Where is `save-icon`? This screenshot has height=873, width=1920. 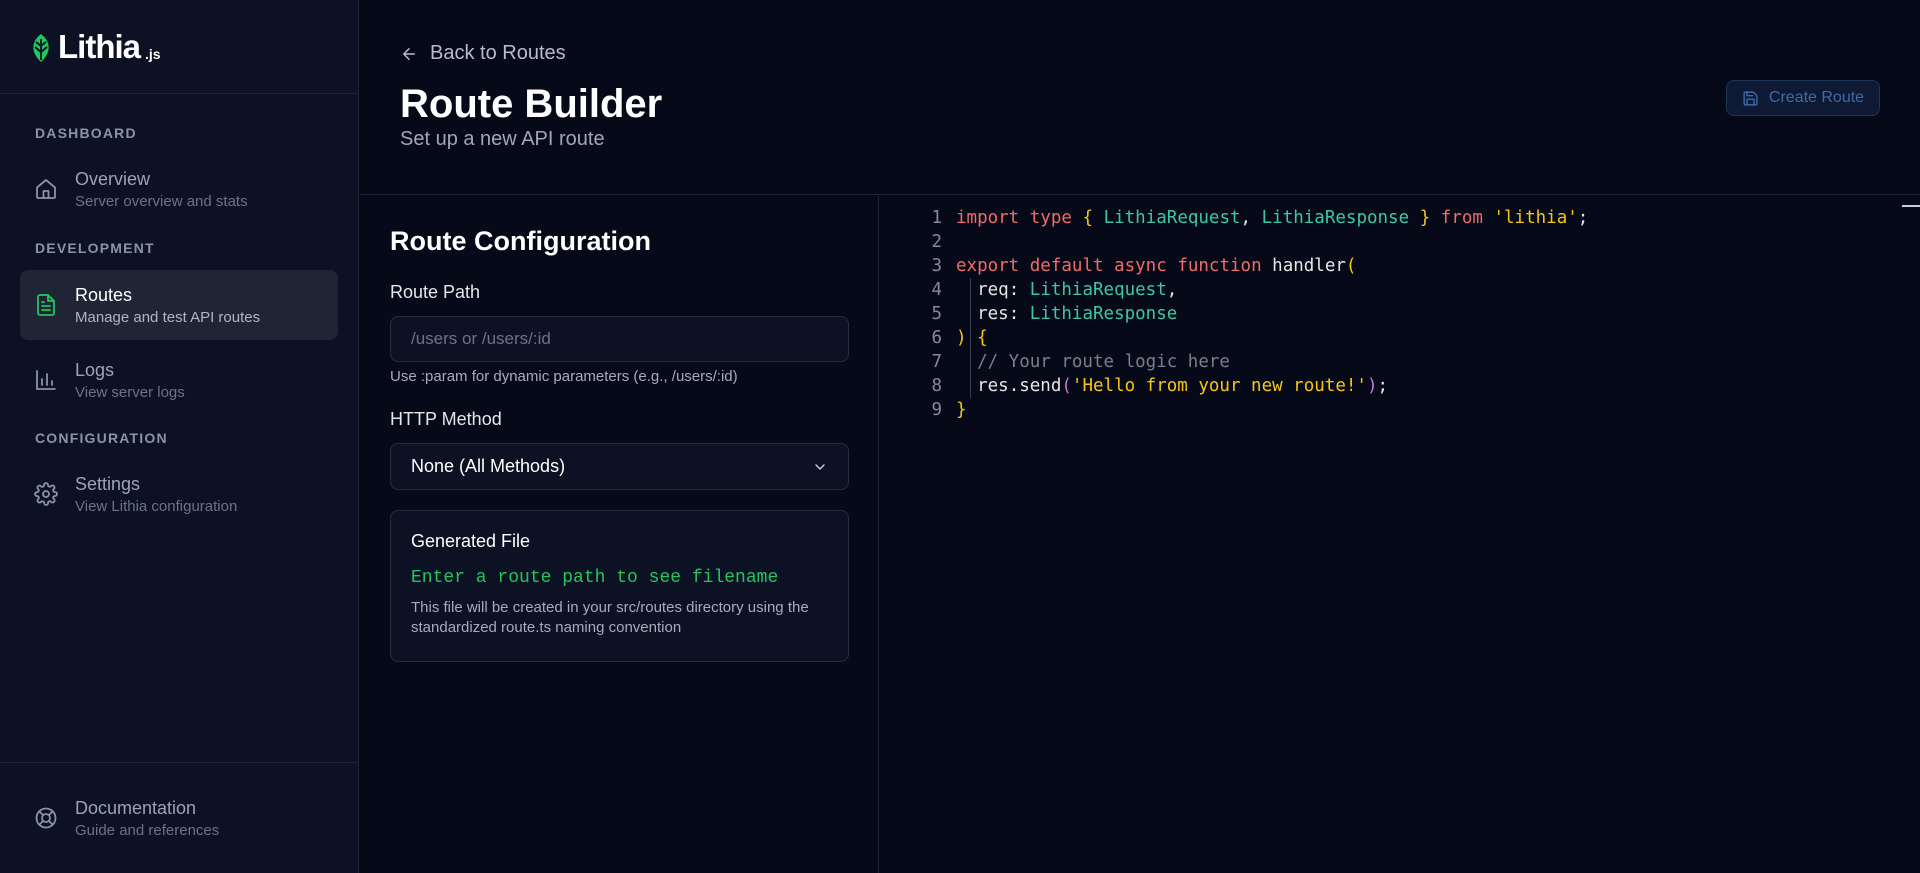
save-icon is located at coordinates (1750, 98).